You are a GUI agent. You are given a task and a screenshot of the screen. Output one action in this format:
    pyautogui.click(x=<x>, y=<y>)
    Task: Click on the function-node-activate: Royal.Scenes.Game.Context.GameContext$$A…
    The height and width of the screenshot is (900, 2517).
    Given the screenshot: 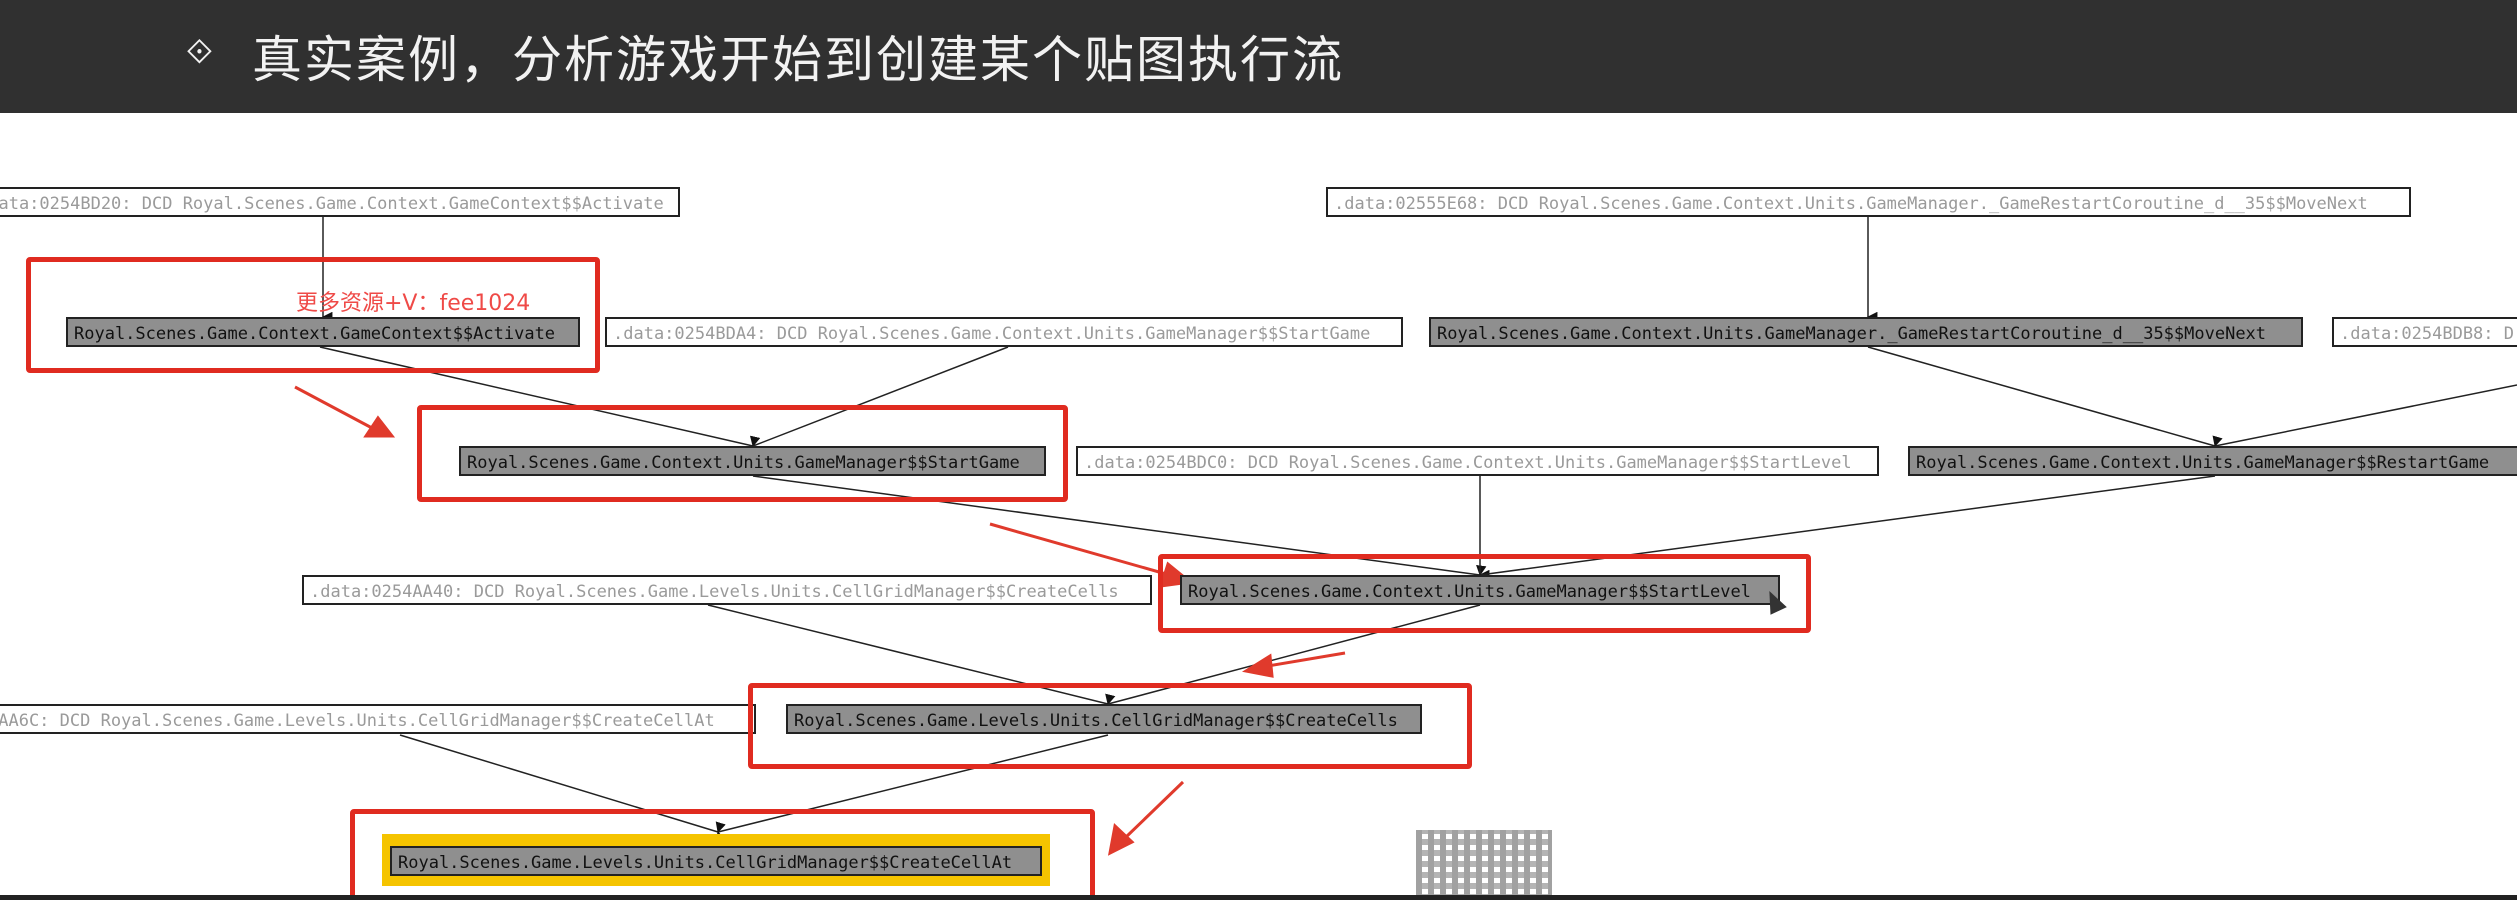 What is the action you would take?
    pyautogui.click(x=323, y=332)
    